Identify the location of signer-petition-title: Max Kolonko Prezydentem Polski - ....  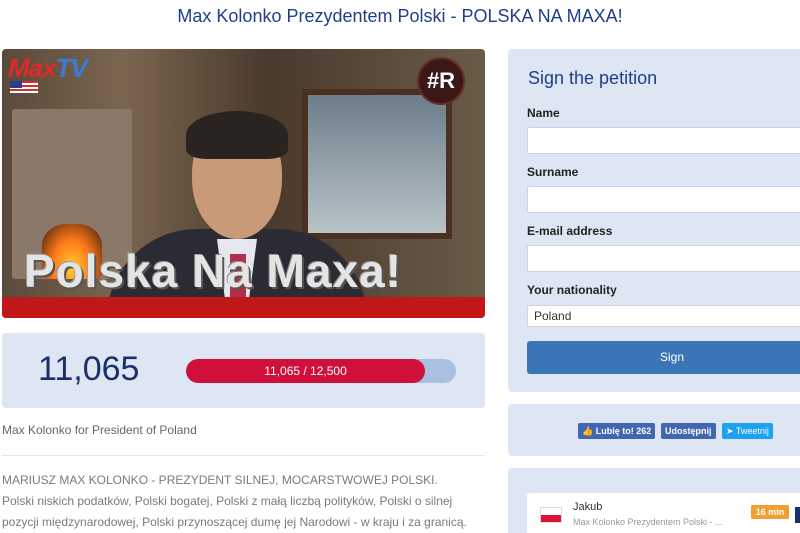
(648, 522).